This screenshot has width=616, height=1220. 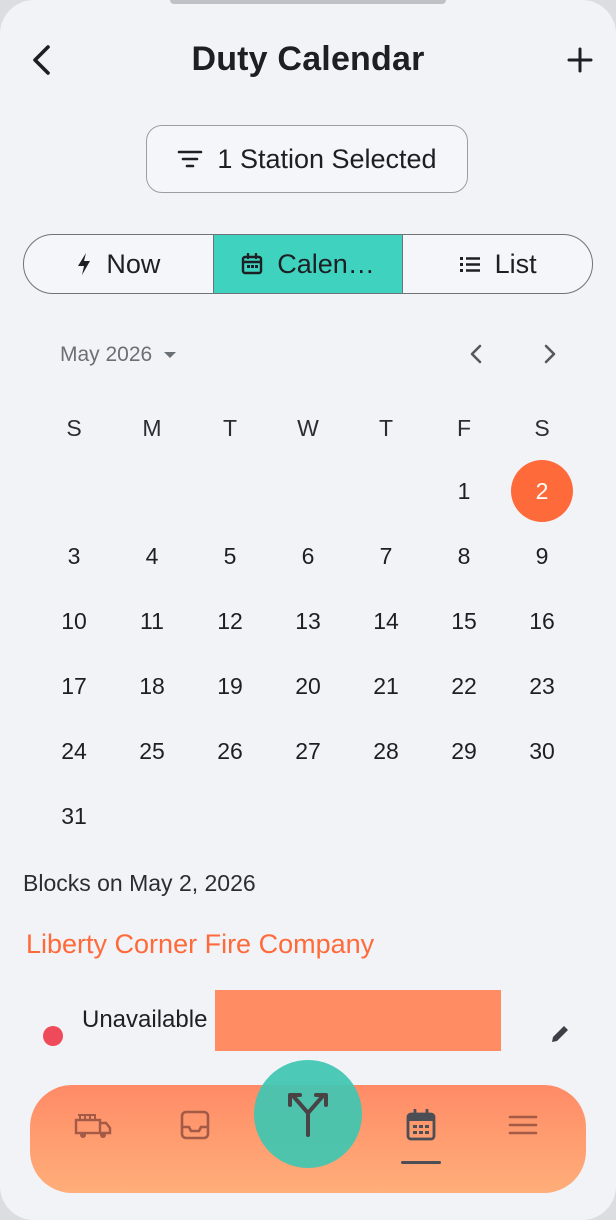 What do you see at coordinates (170, 355) in the screenshot?
I see `caret-down-icon` at bounding box center [170, 355].